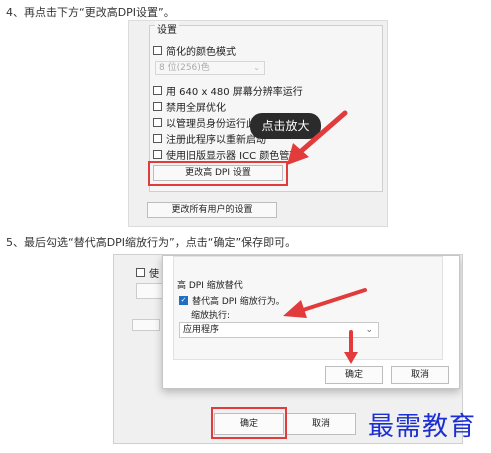 This screenshot has height=453, width=491. Describe the element at coordinates (154, 274) in the screenshot. I see `option-label: 使` at that location.